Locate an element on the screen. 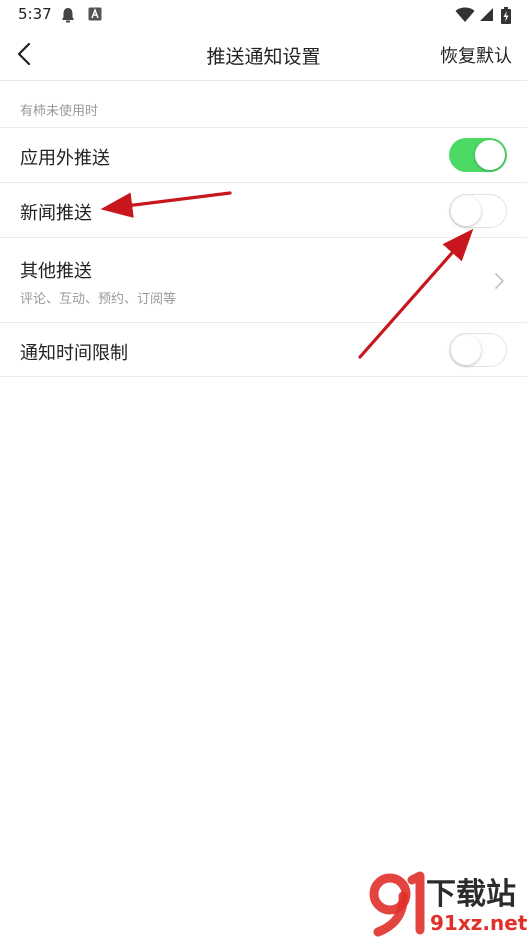 The width and height of the screenshot is (527, 938). external-push-toggle is located at coordinates (478, 155).